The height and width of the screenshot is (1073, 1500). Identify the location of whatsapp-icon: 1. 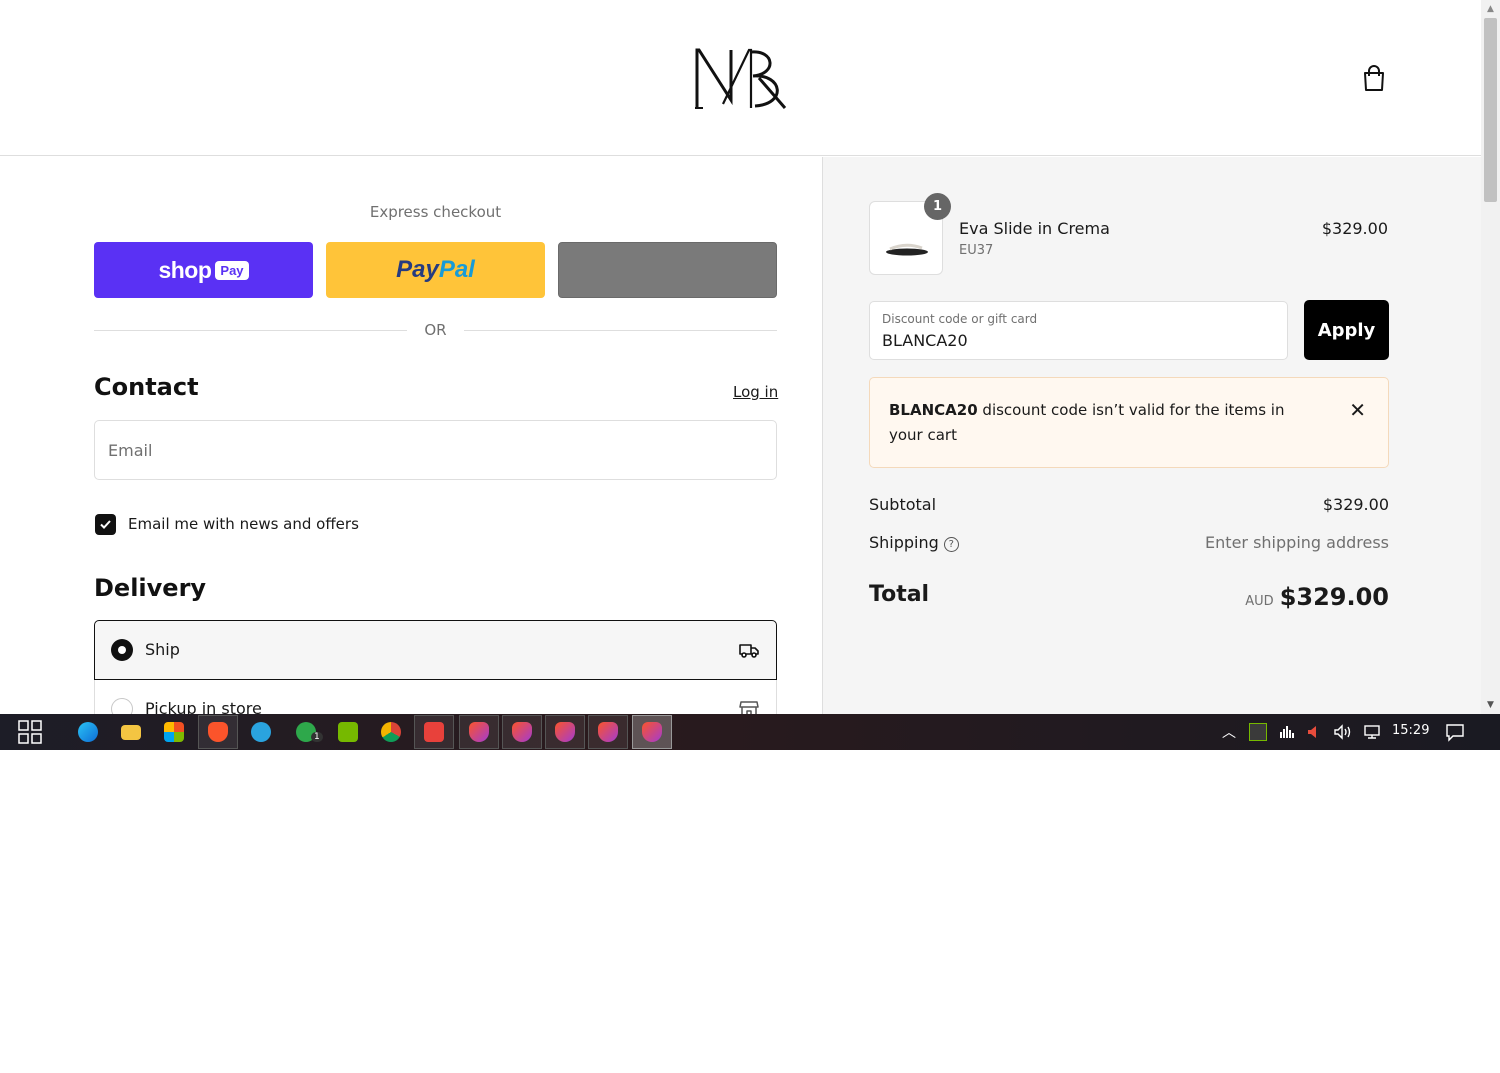
(306, 732).